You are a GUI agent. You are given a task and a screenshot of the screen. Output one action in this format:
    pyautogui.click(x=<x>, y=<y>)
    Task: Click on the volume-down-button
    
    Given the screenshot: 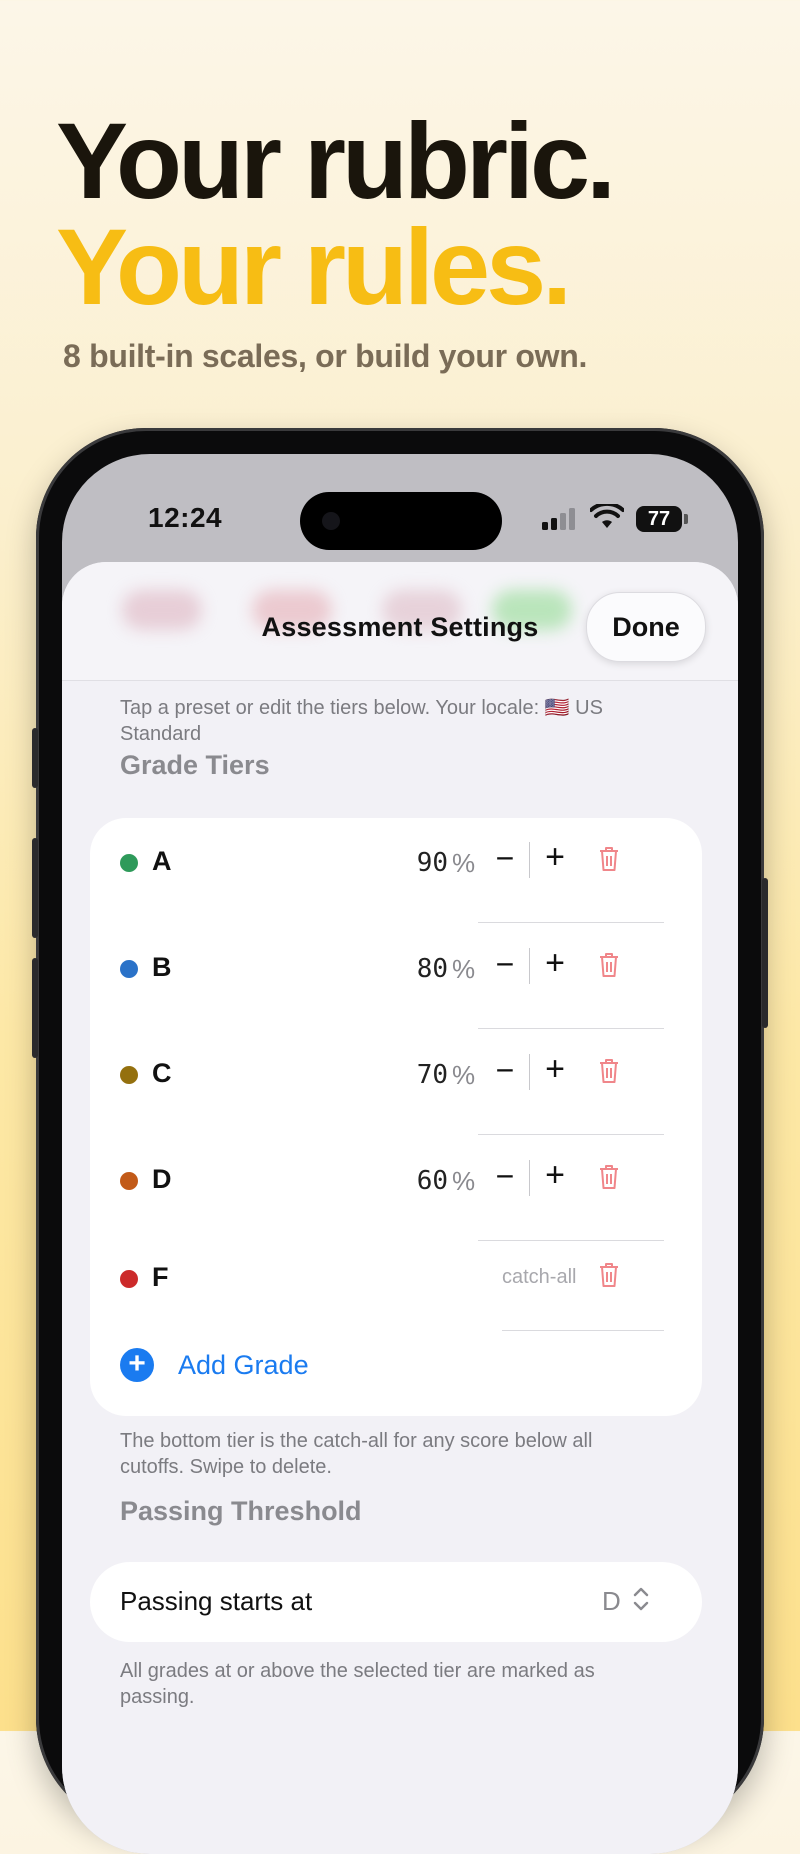 What is the action you would take?
    pyautogui.click(x=35, y=1008)
    